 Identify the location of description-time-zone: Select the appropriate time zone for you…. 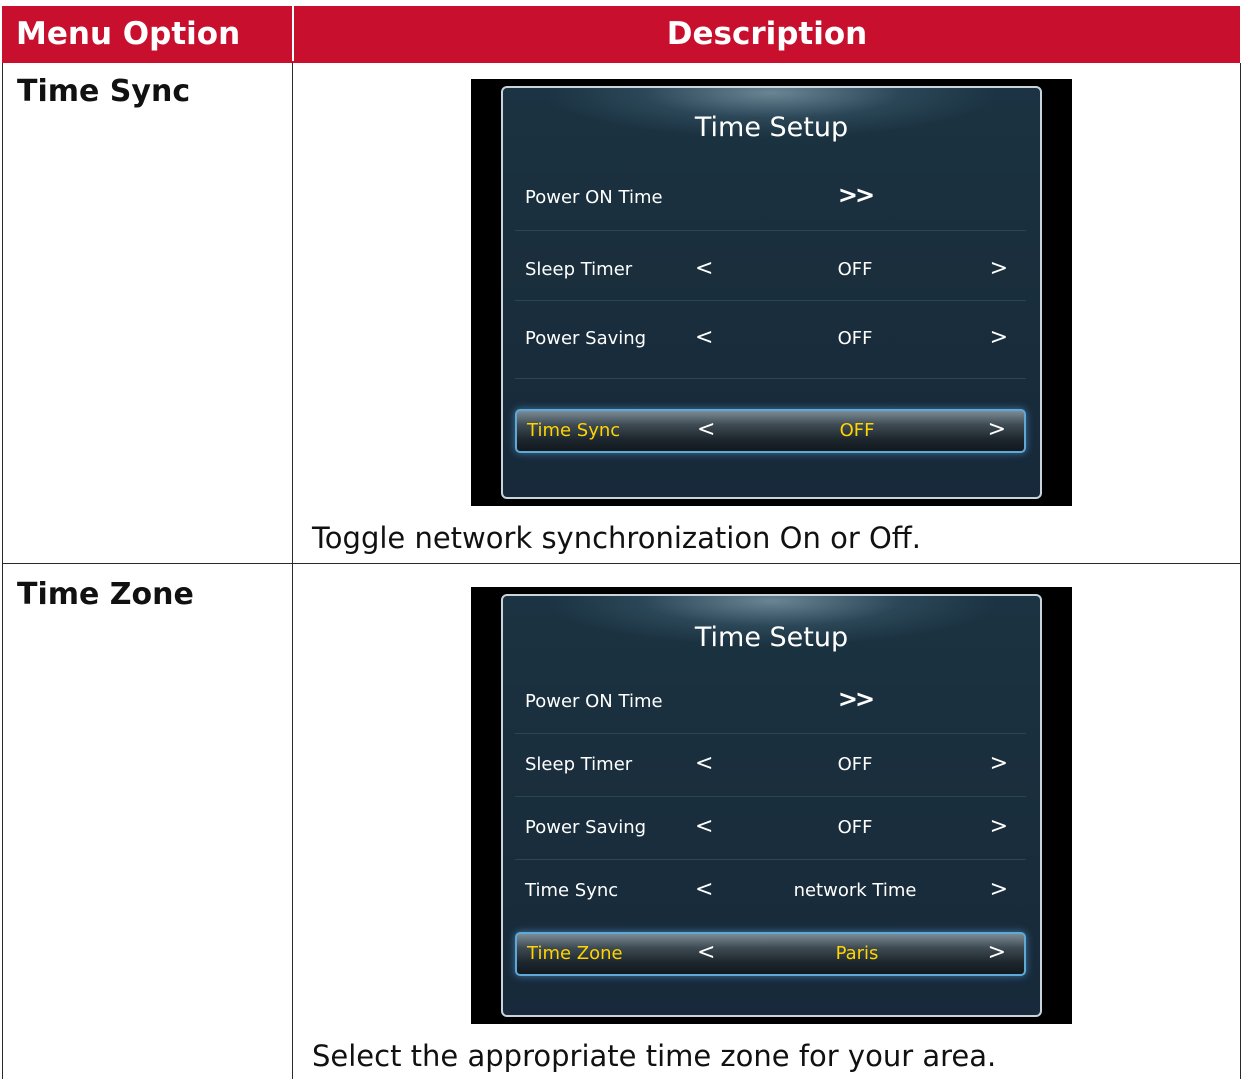
(654, 1056).